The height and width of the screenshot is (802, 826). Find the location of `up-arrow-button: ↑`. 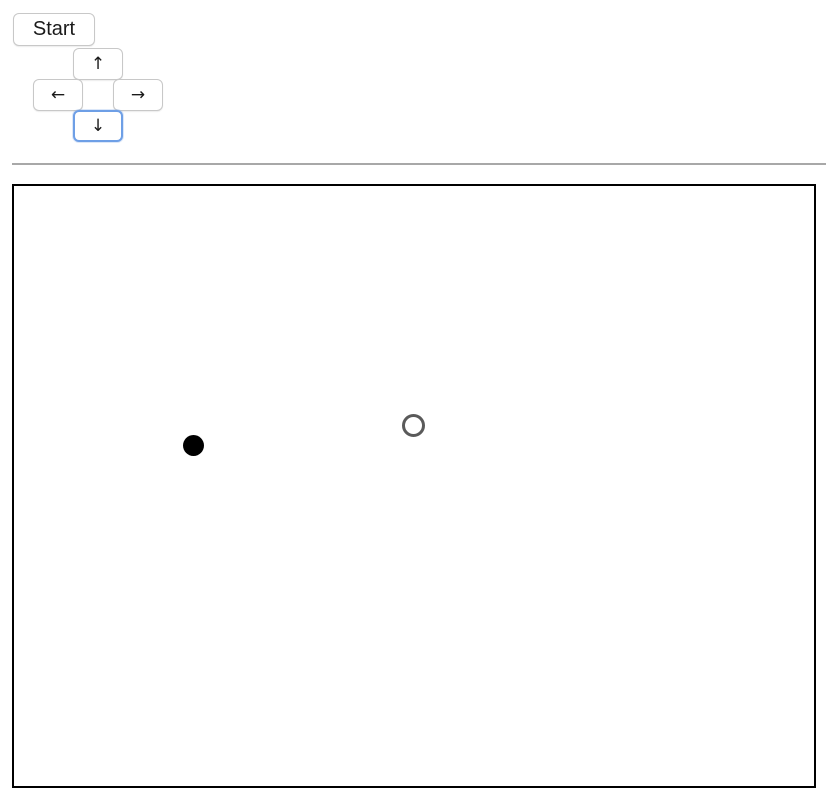

up-arrow-button: ↑ is located at coordinates (98, 64).